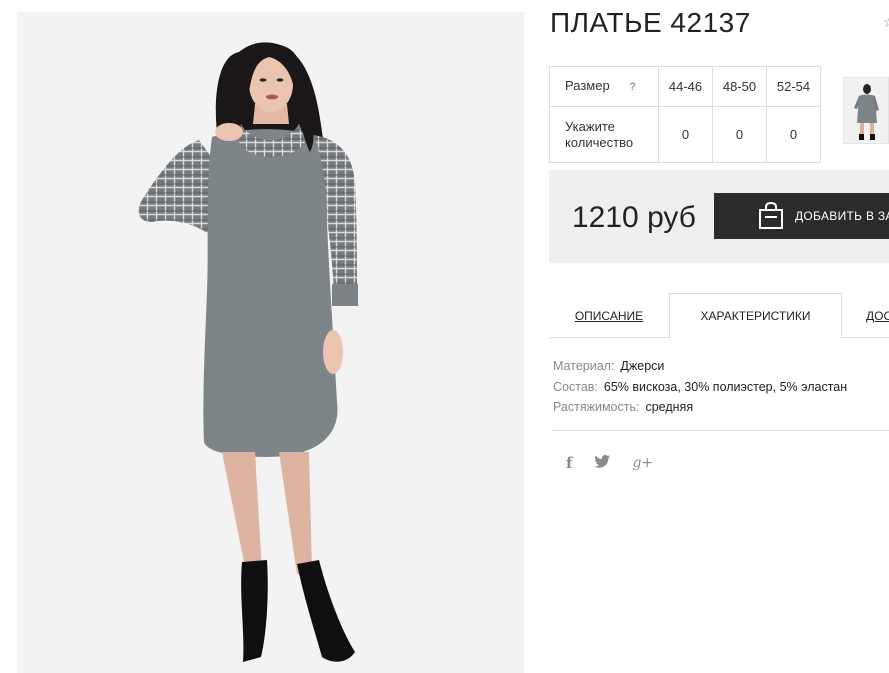 The height and width of the screenshot is (673, 889). What do you see at coordinates (609, 315) in the screenshot?
I see `tab-description: ОПИСАНИЕ` at bounding box center [609, 315].